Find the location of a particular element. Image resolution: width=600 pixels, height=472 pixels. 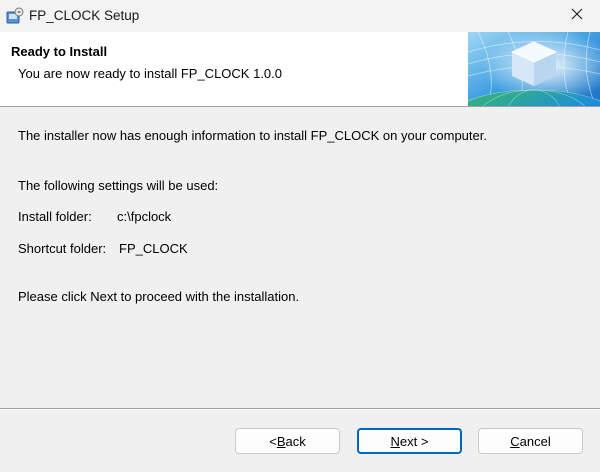

settings-heading: The following settings will be used: is located at coordinates (118, 185).